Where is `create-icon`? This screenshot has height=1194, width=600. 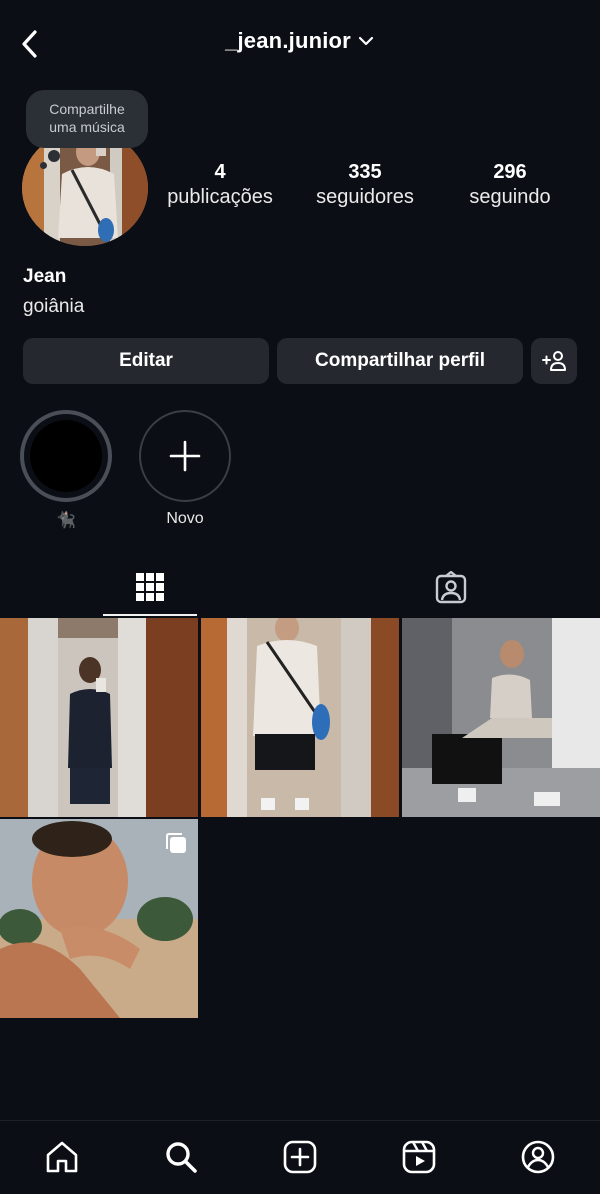
create-icon is located at coordinates (300, 1157).